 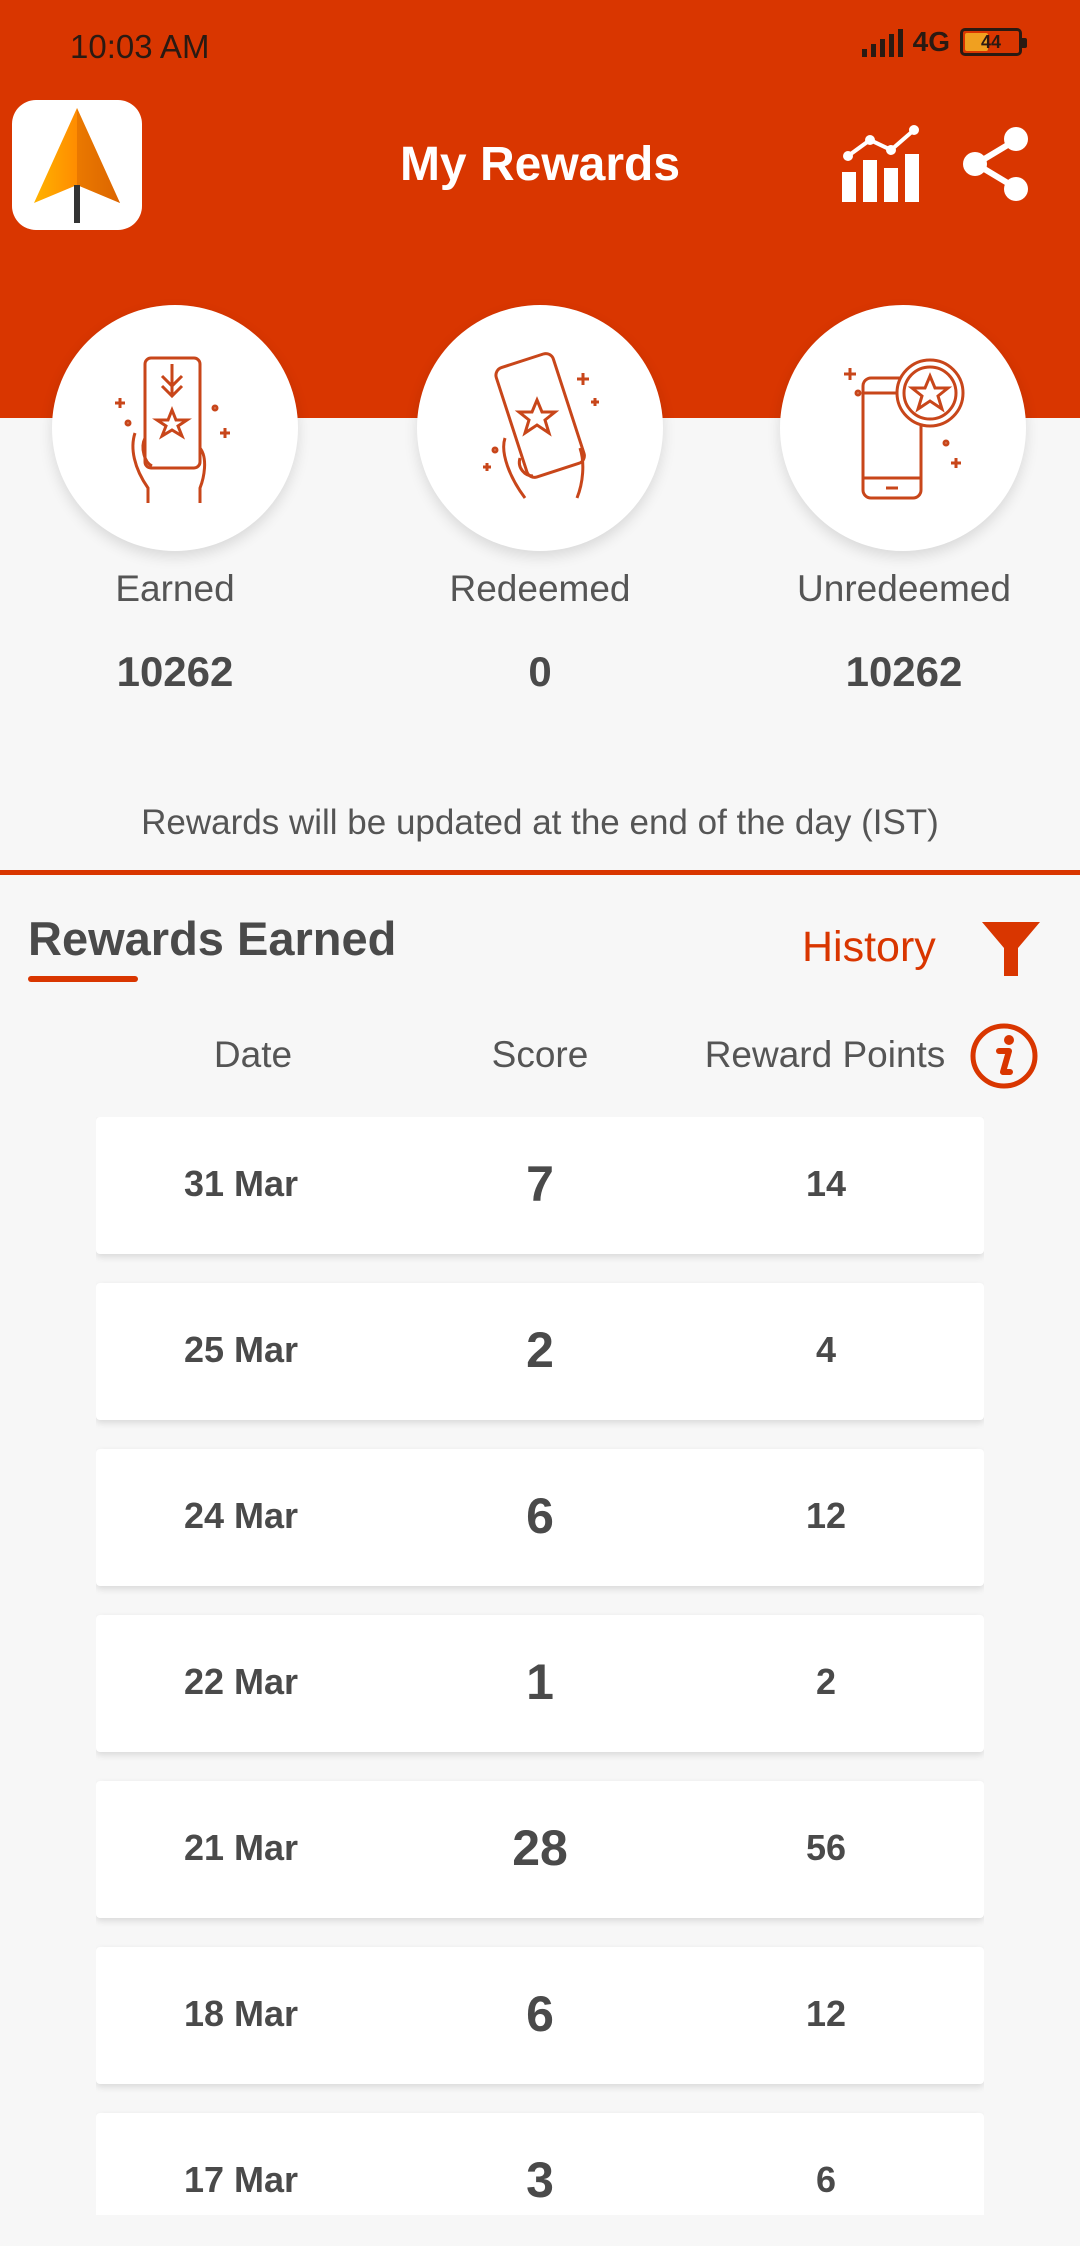 I want to click on redeemed-value: 0, so click(x=540, y=671).